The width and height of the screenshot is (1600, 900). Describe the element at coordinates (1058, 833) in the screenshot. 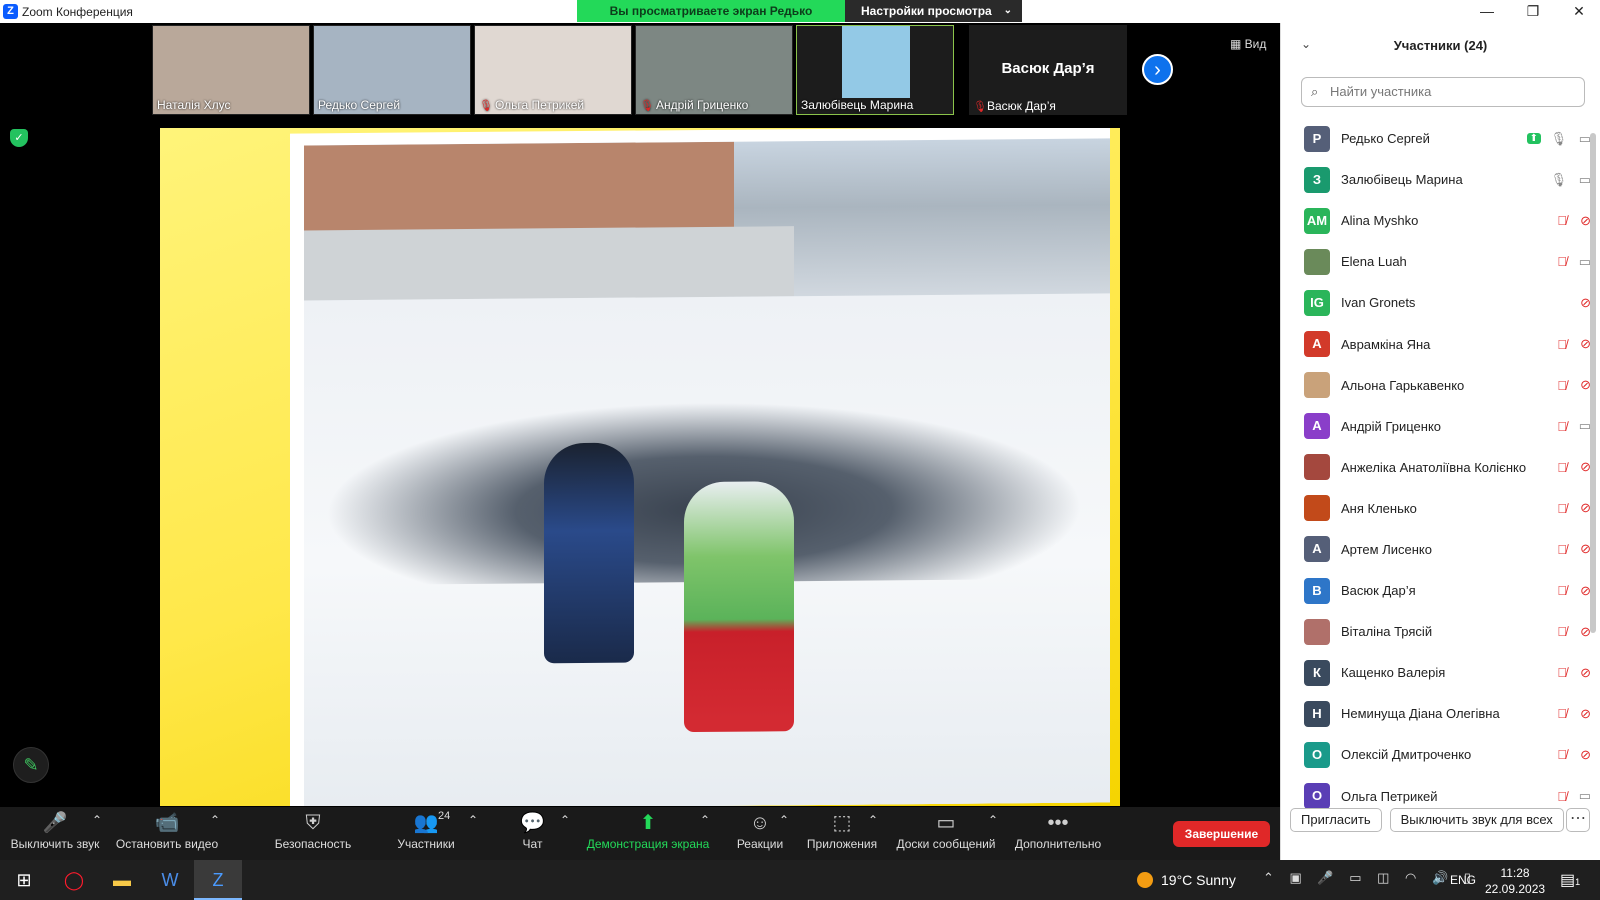

I see `more-button: ••• Дополнительно` at that location.